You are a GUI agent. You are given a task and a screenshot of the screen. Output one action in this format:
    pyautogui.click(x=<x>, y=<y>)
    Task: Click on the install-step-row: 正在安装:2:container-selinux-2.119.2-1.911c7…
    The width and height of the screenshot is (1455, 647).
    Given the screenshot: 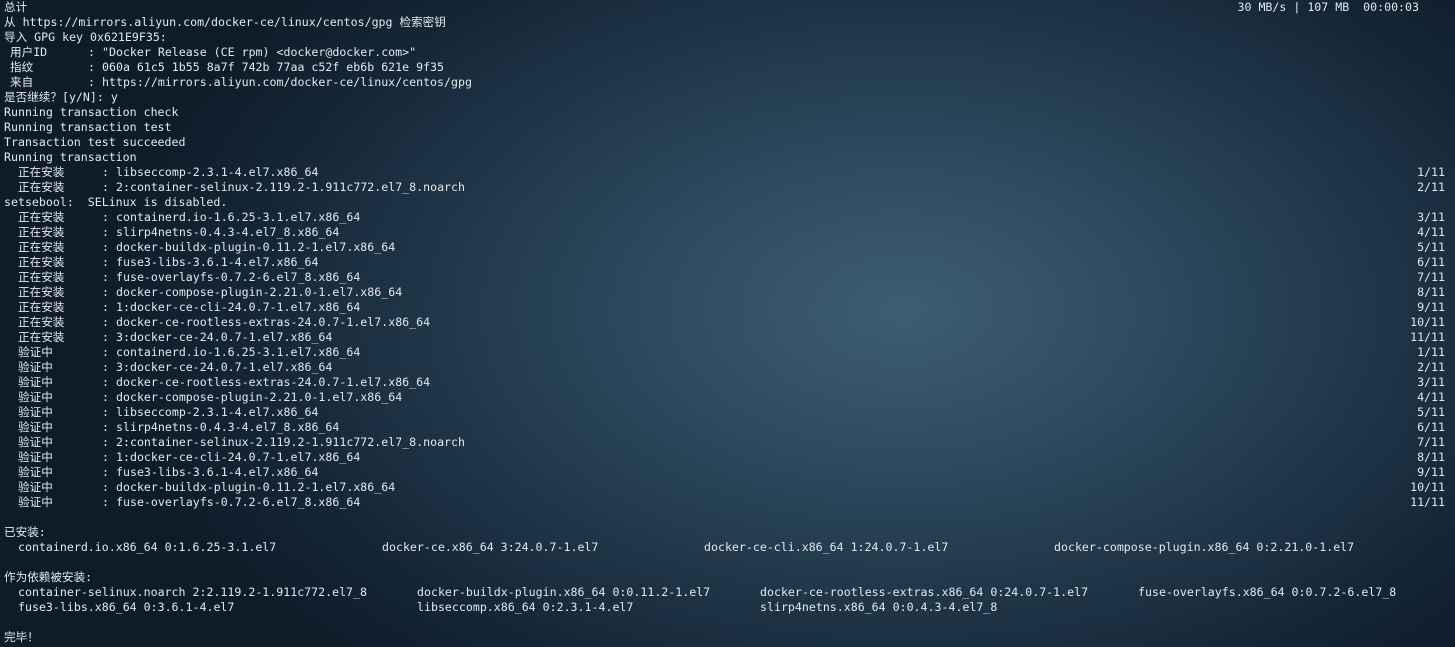 What is the action you would take?
    pyautogui.click(x=727, y=187)
    